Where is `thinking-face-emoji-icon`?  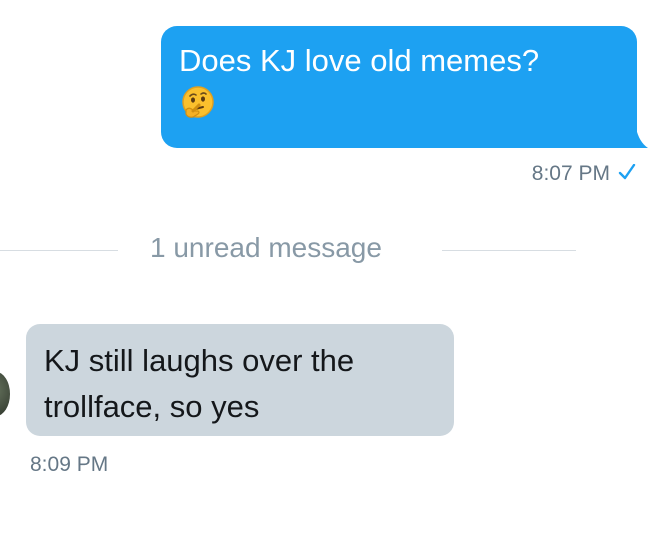
thinking-face-emoji-icon is located at coordinates (198, 107).